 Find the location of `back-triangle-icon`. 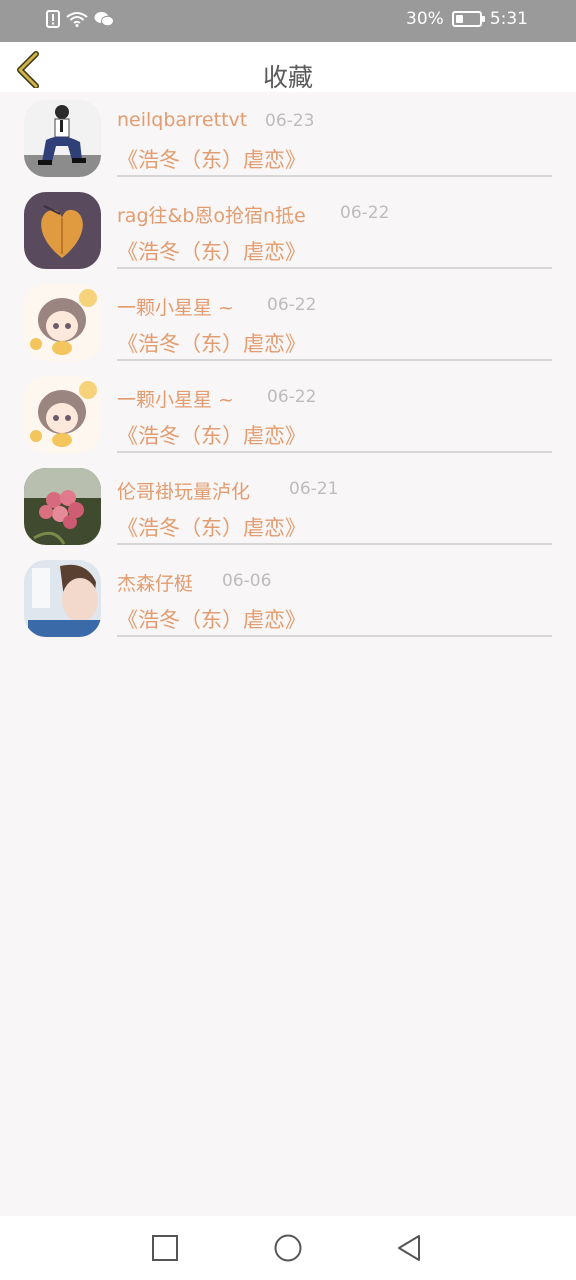

back-triangle-icon is located at coordinates (409, 1248).